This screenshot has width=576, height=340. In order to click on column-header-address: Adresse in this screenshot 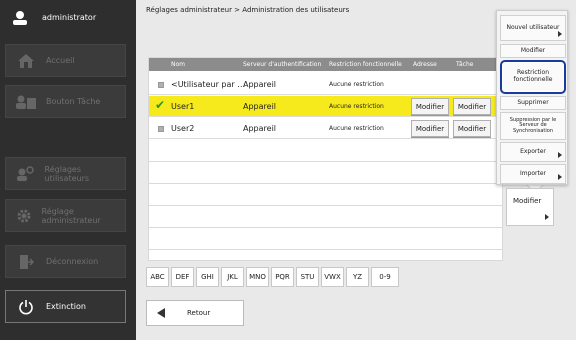, I will do `click(425, 64)`.